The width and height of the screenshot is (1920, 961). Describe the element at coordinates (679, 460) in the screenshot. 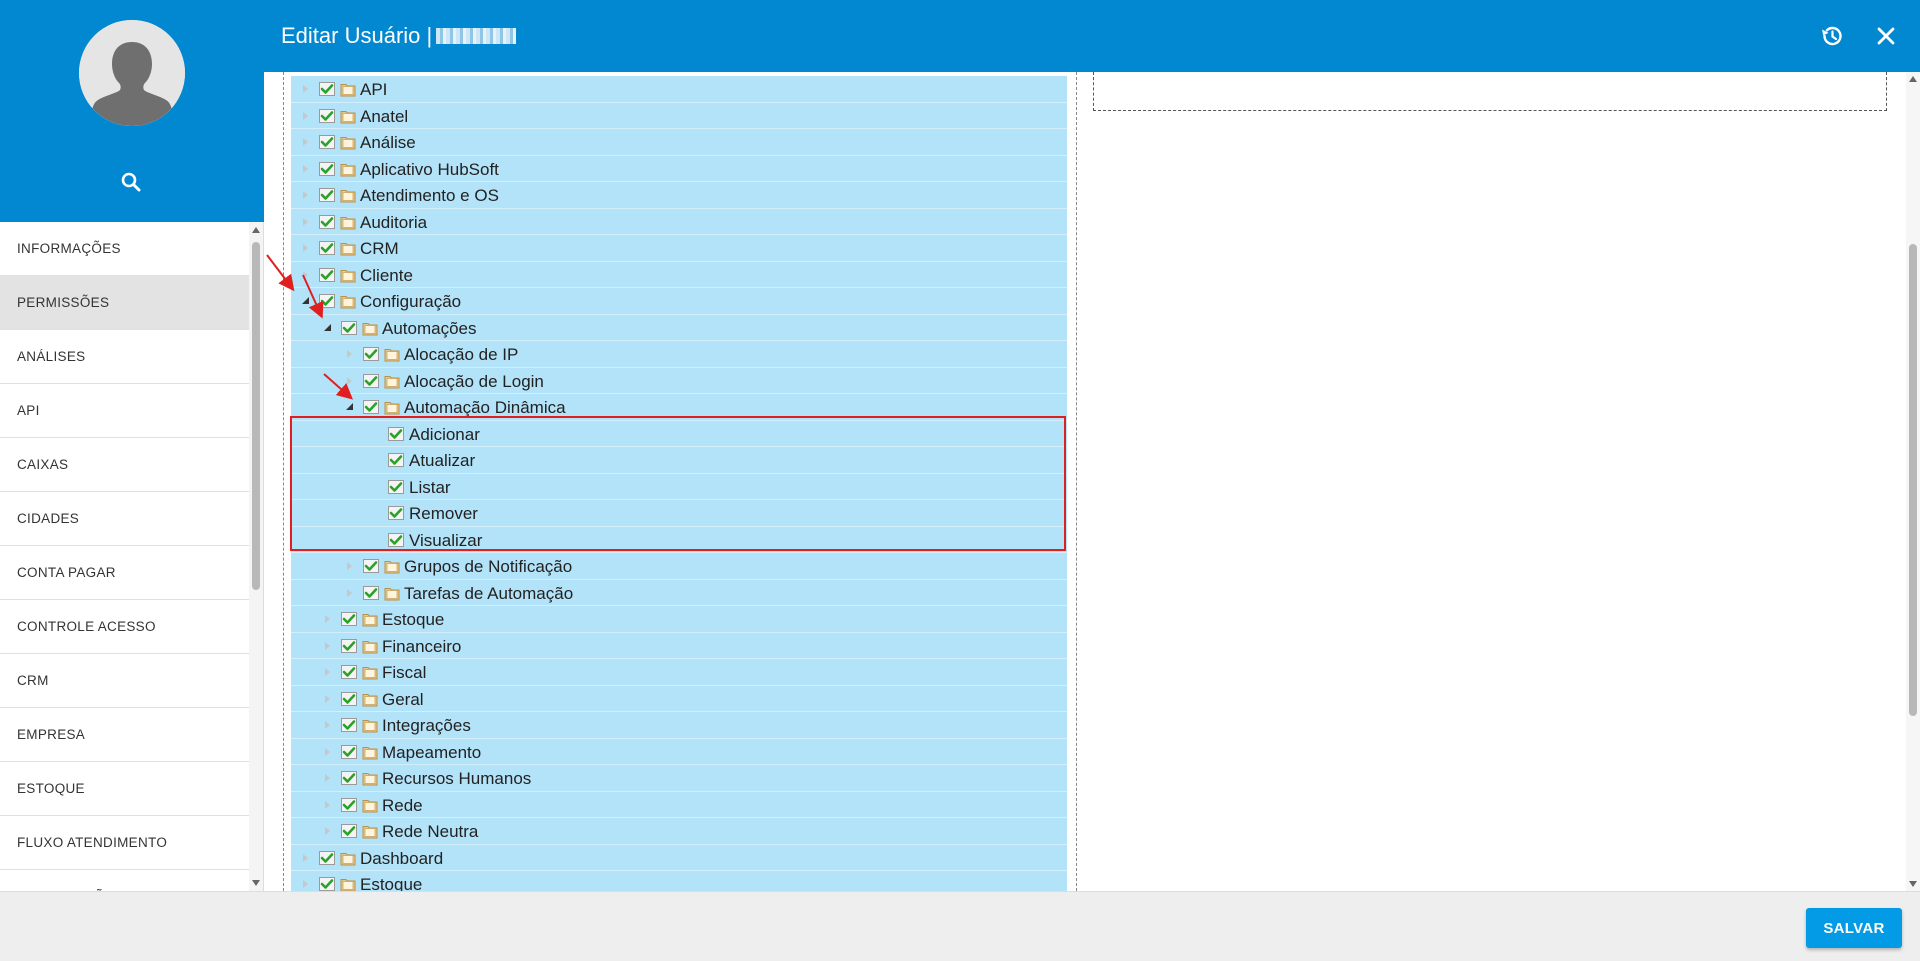

I see `tree-node: Atualizar` at that location.